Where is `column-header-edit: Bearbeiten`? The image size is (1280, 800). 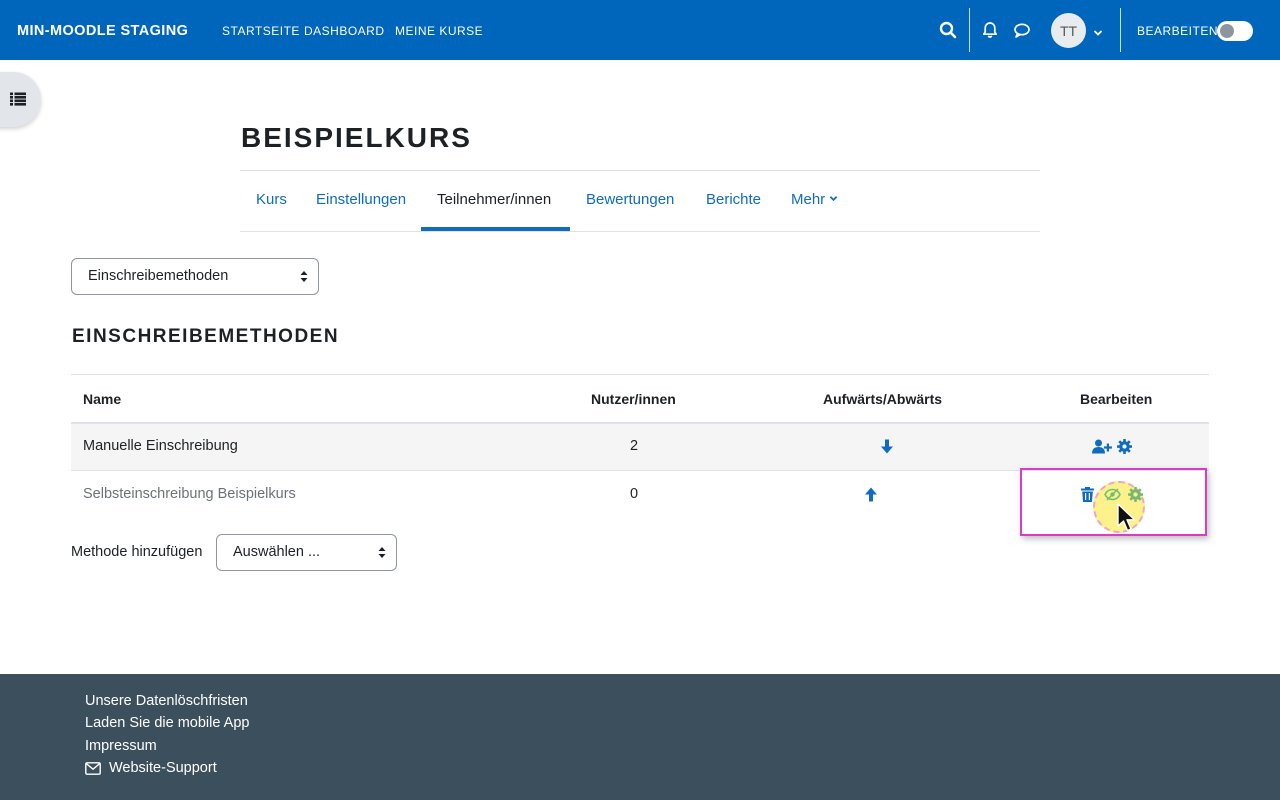 column-header-edit: Bearbeiten is located at coordinates (1116, 399).